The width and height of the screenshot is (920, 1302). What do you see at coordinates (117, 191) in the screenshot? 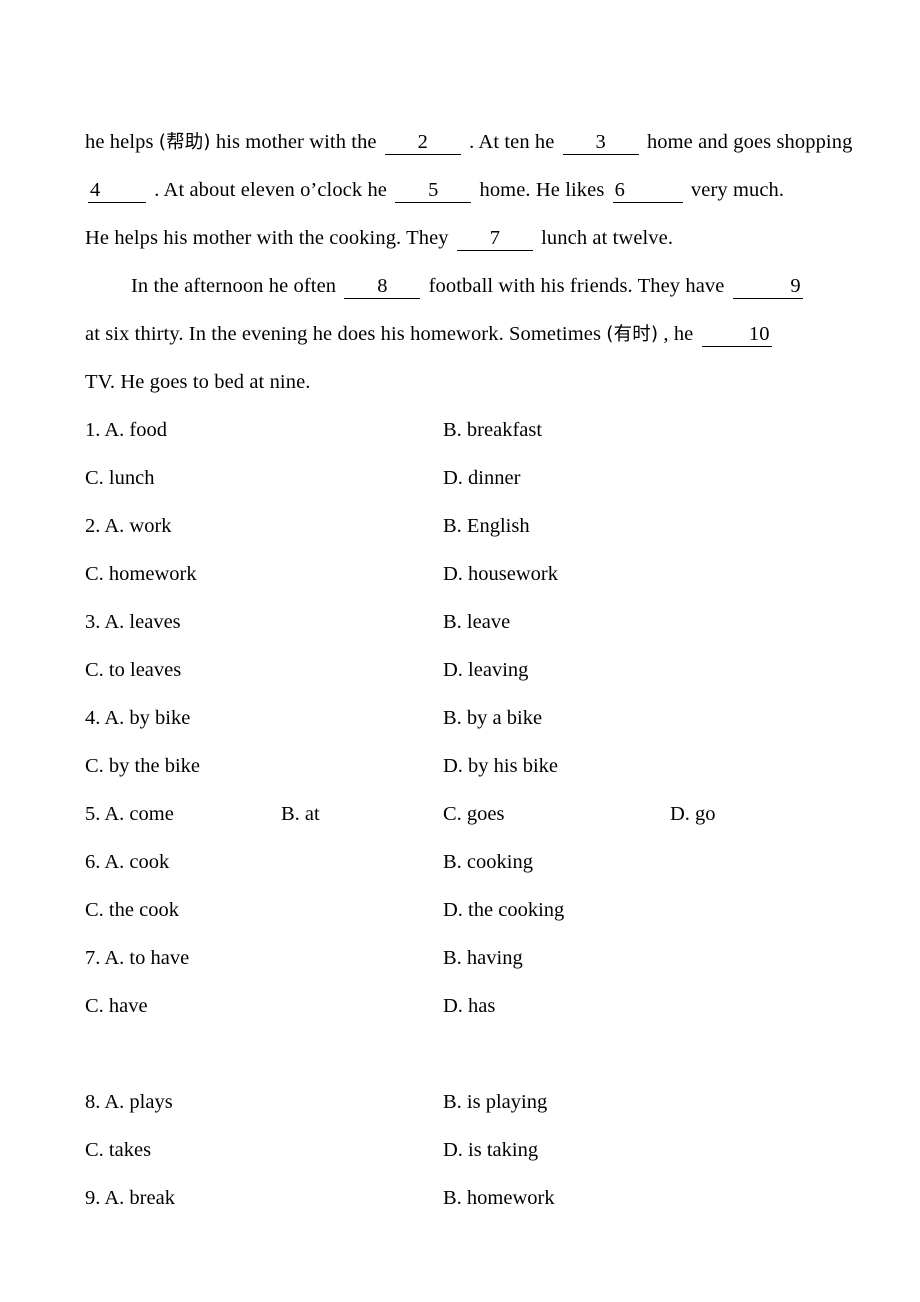
I see `blank-4: 4` at bounding box center [117, 191].